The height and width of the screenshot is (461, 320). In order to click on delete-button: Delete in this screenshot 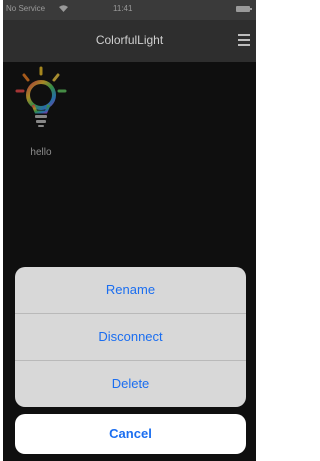, I will do `click(130, 384)`.